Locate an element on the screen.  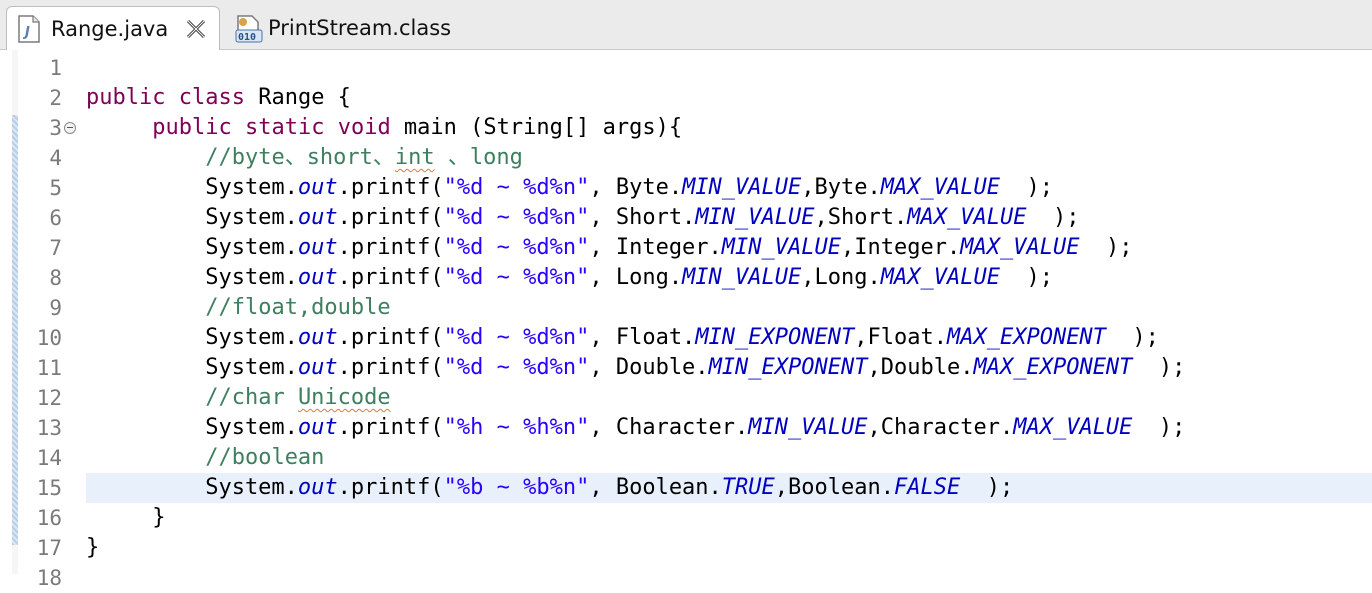
editor-tab-bar: J Range.java 010 PrintStream.class is located at coordinates (686, 25).